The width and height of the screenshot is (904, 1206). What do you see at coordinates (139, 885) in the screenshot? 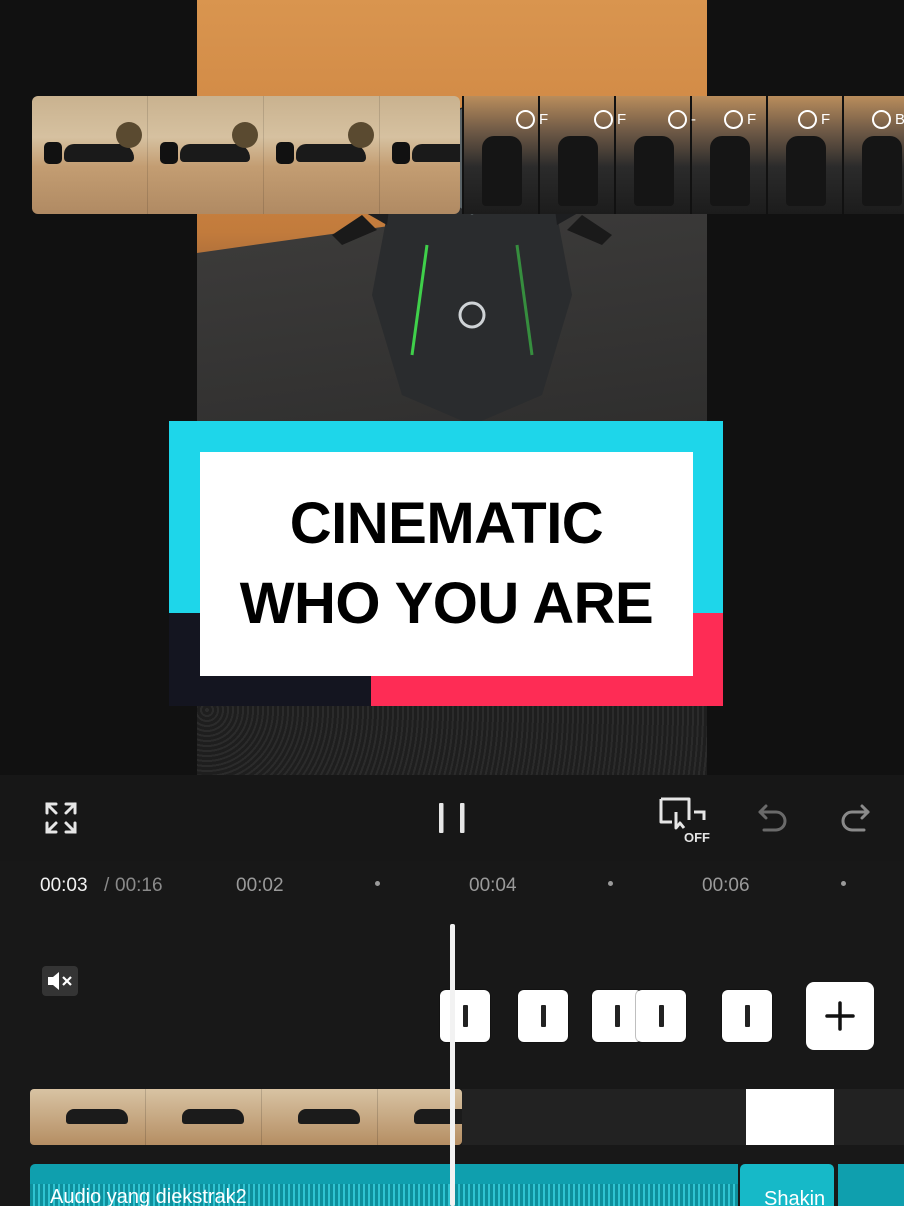
I see `total-time: 00:16` at bounding box center [139, 885].